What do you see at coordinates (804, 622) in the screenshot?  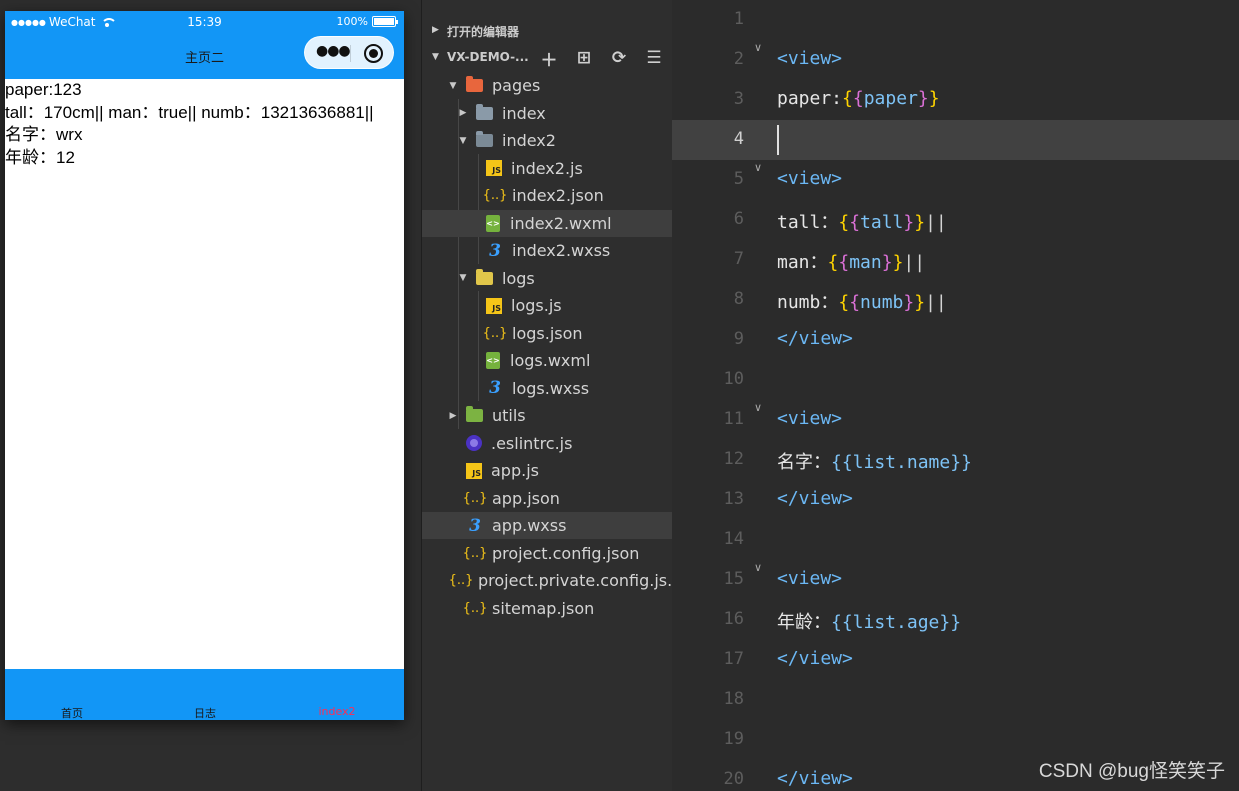 I see `code-token: 年龄：` at bounding box center [804, 622].